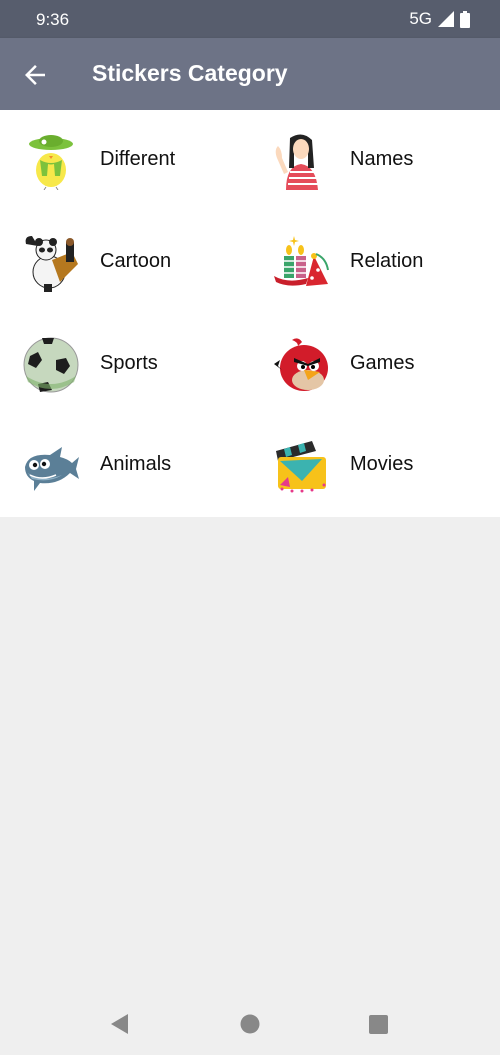  Describe the element at coordinates (129, 362) in the screenshot. I see `category-label: Sports` at that location.